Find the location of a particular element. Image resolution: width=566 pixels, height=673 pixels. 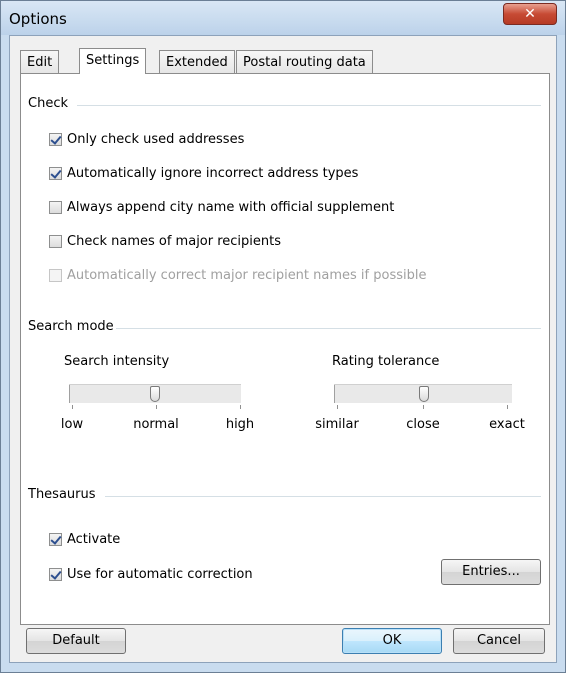

checkbox-disabled-icon is located at coordinates (55, 275).